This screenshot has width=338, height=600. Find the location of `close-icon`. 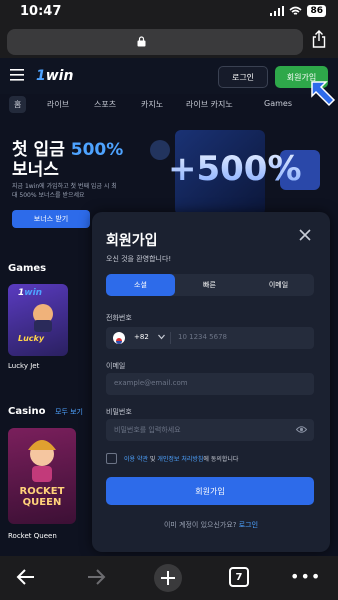

close-icon is located at coordinates (305, 235).